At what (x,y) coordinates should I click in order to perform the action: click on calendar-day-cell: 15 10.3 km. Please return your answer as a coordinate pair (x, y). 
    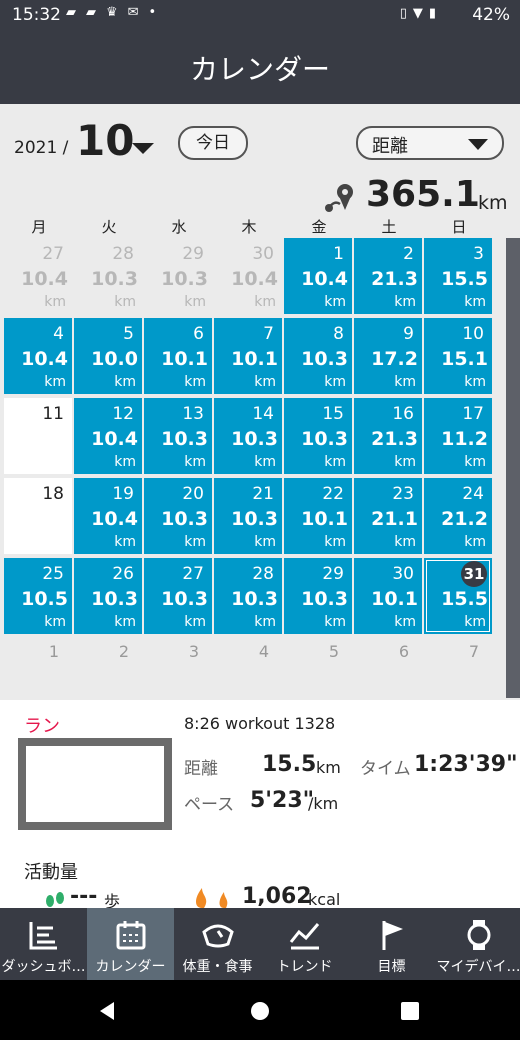
    Looking at the image, I should click on (318, 436).